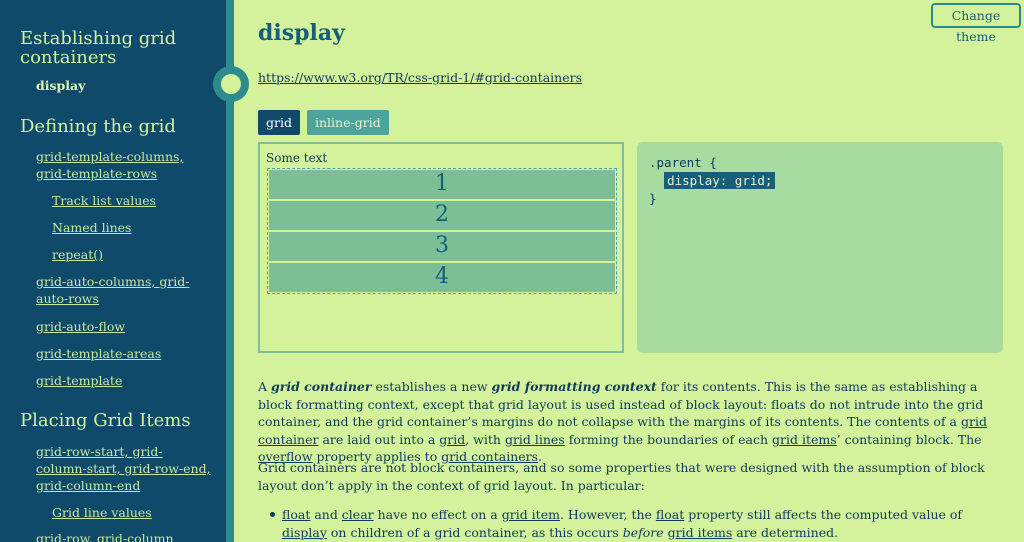 The width and height of the screenshot is (1024, 542). I want to click on sidebar-item-repeat: repeat(), so click(139, 254).